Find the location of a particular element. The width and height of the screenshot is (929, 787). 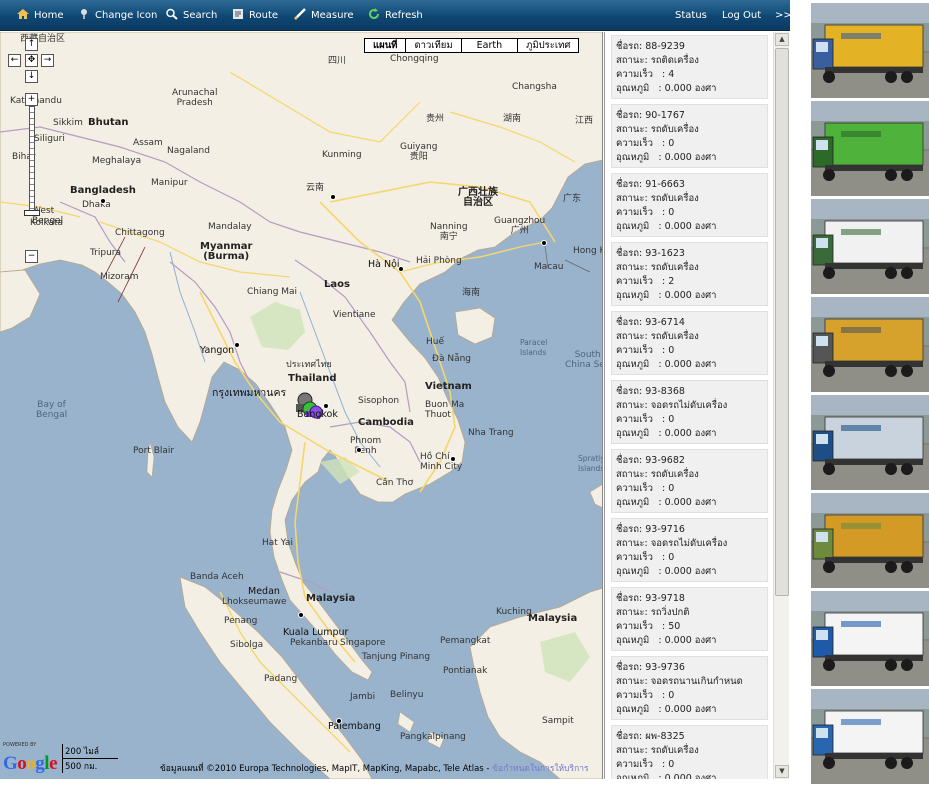

map-type-terrain-button: ภูมิประเทศ is located at coordinates (548, 45).